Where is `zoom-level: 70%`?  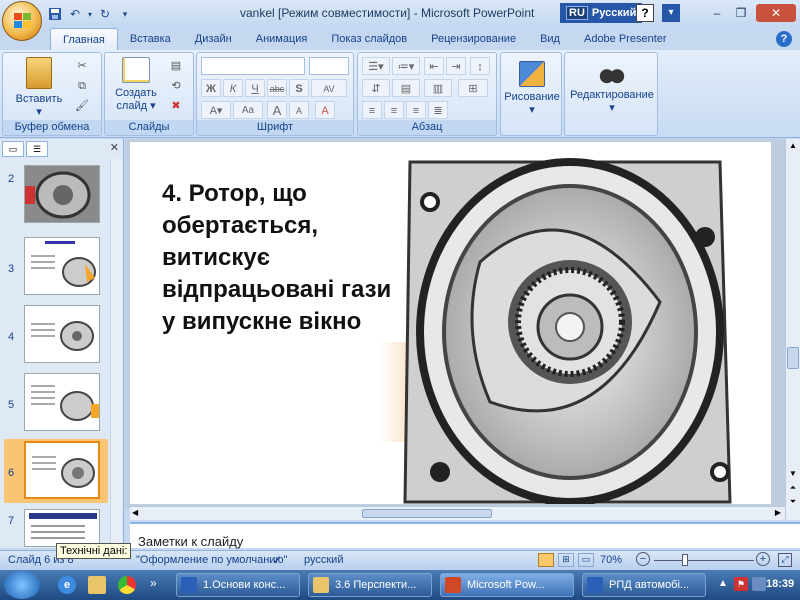
zoom-level: 70% is located at coordinates (611, 560).